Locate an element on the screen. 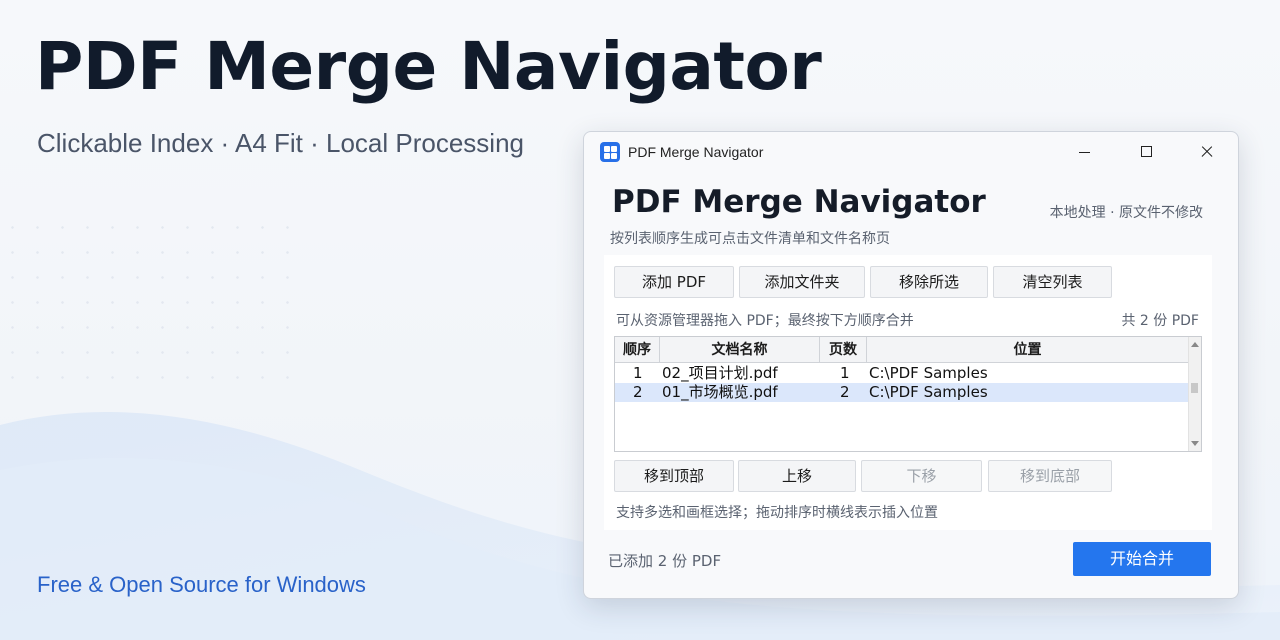 Image resolution: width=1280 pixels, height=640 pixels. status-text: 已添加 2 份 PDF is located at coordinates (665, 561).